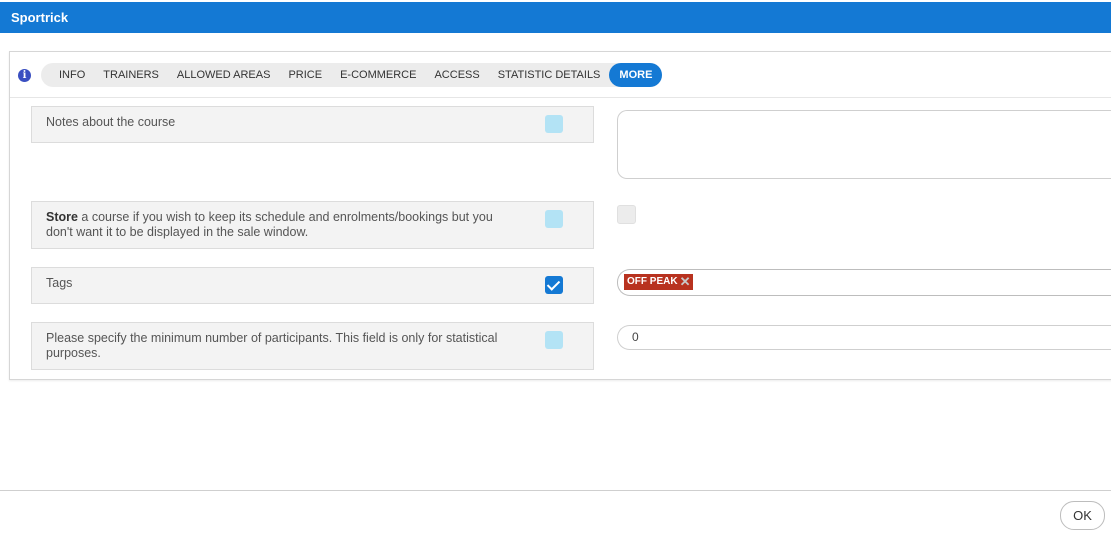 Image resolution: width=1111 pixels, height=535 pixels. Describe the element at coordinates (636, 75) in the screenshot. I see `tab-more: MORE` at that location.